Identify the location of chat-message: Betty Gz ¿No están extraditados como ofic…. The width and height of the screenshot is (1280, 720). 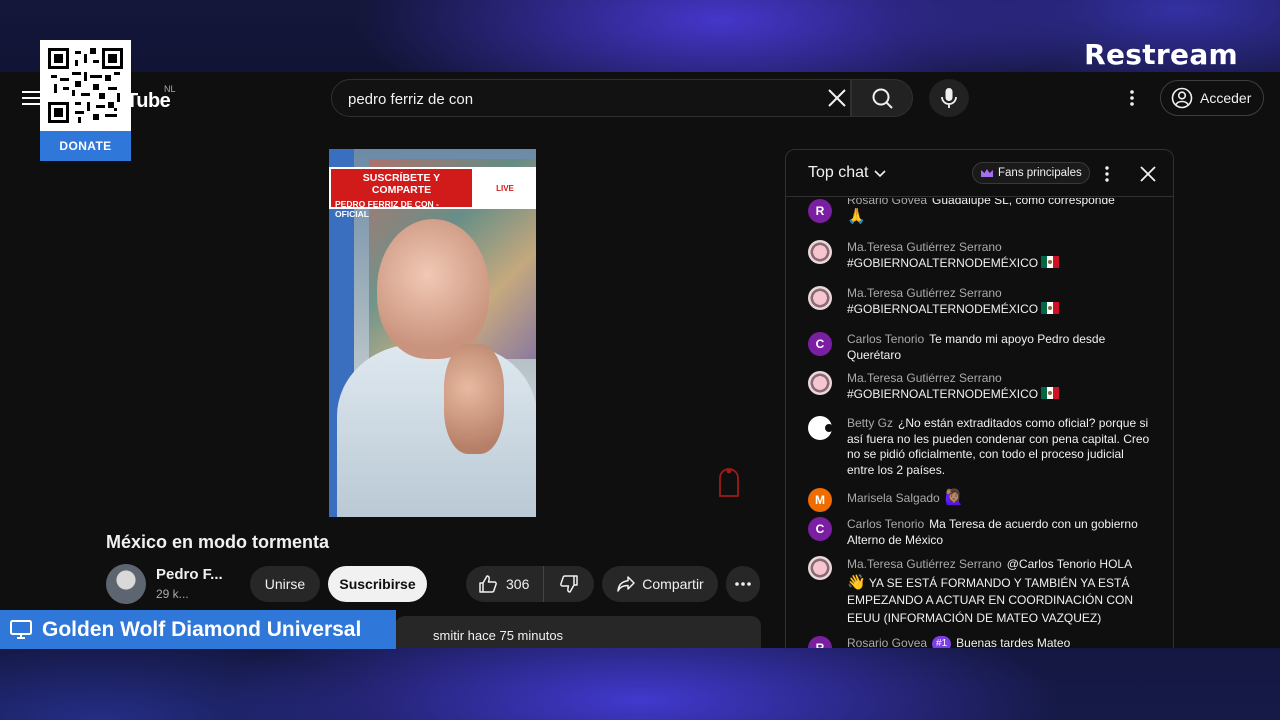
(980, 447).